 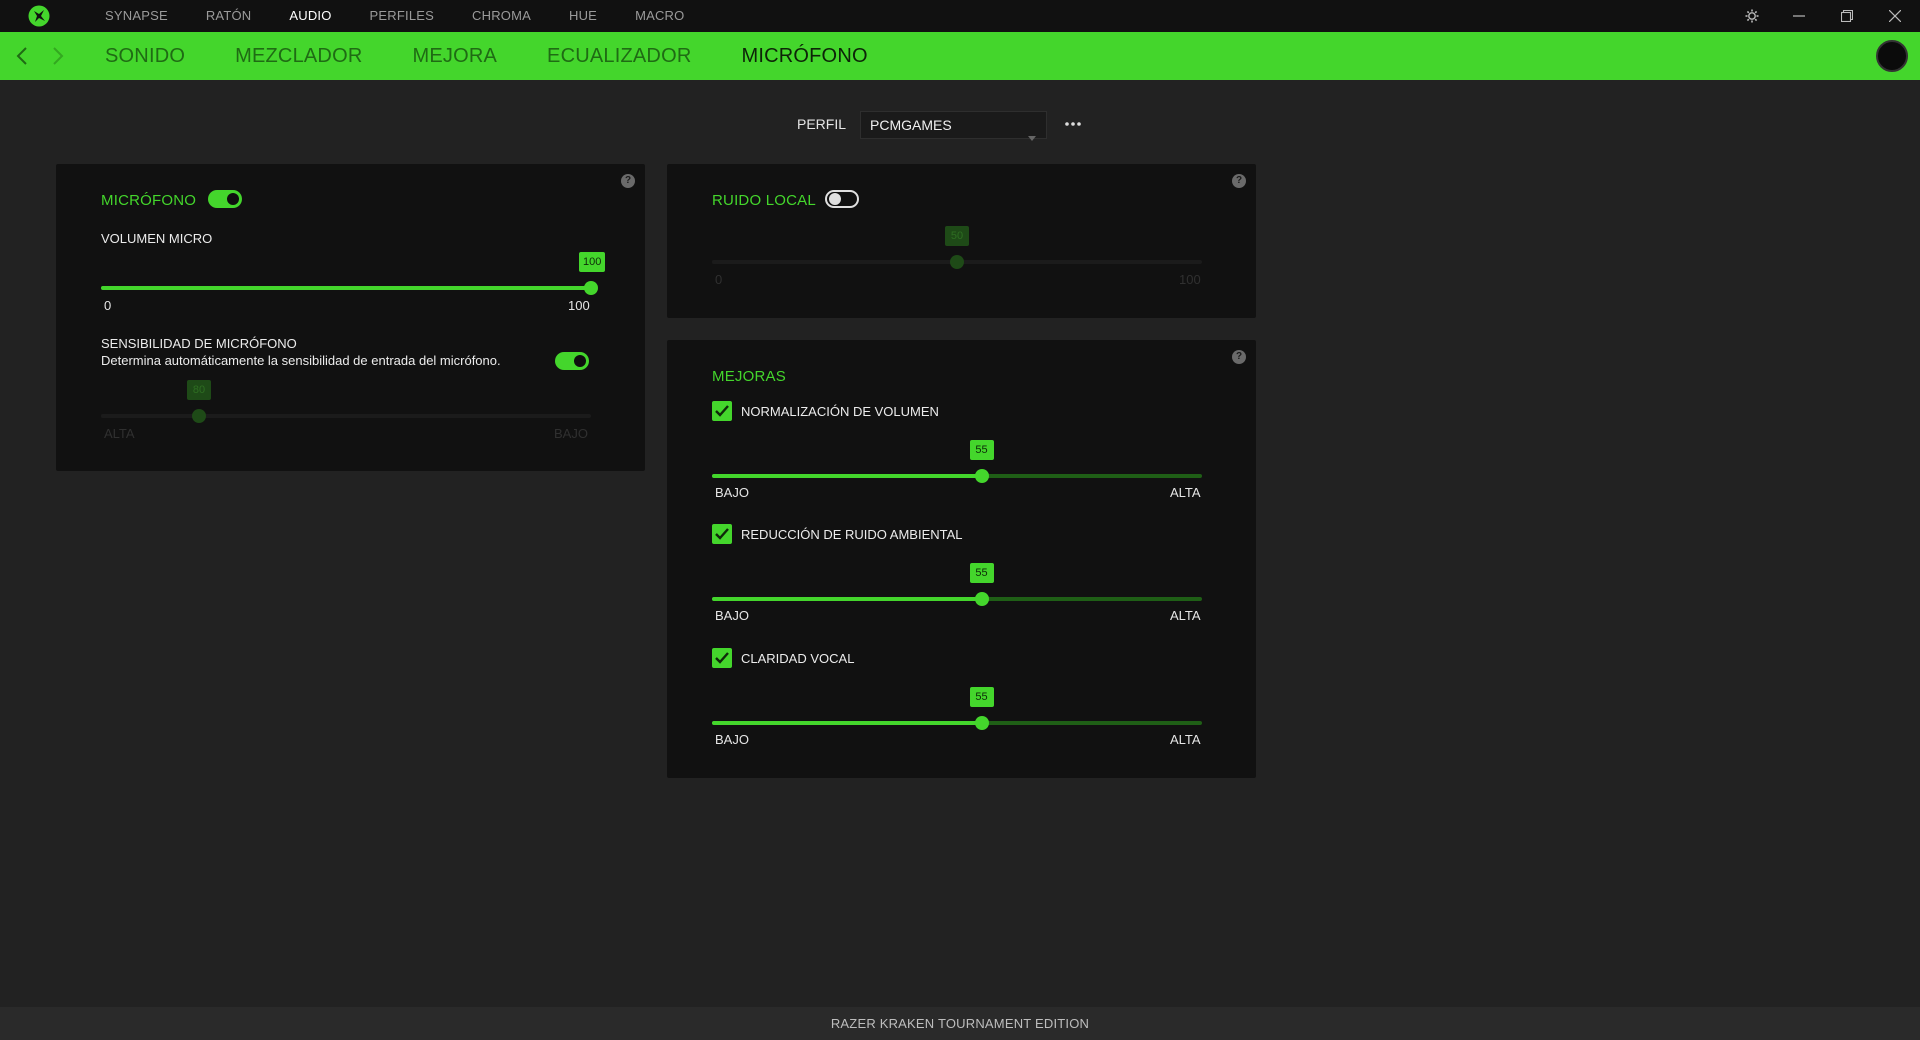 I want to click on razer-logo-icon, so click(x=39, y=16).